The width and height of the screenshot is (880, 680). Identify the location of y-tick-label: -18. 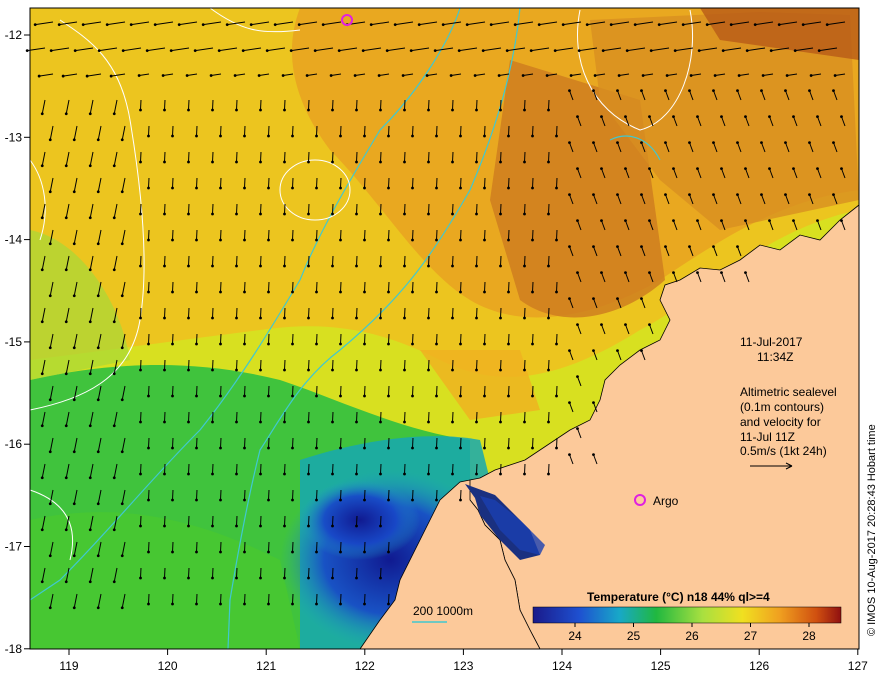
(14, 649).